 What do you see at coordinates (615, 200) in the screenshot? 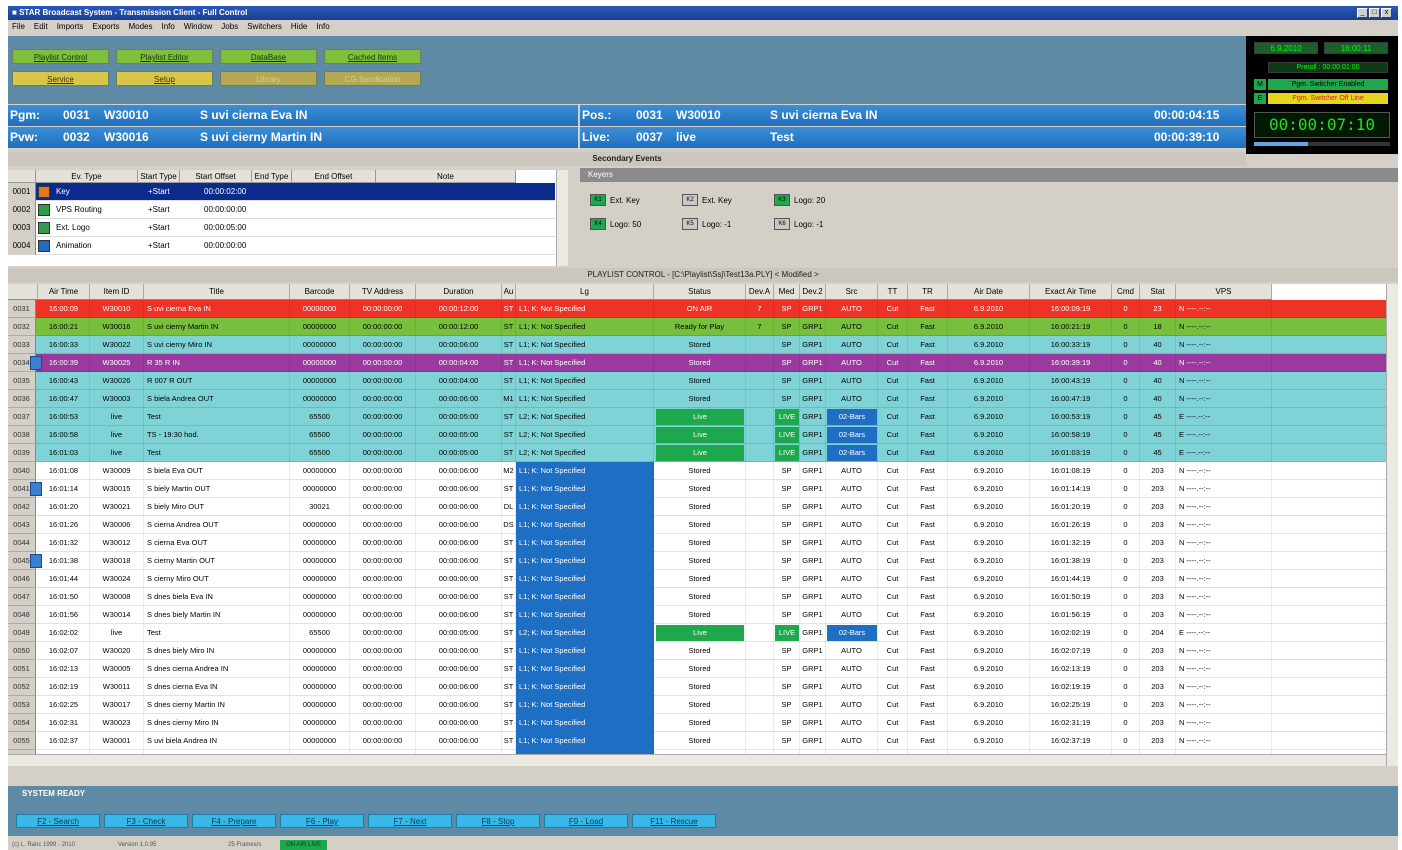
I see `keyer-toggle: K1 Ext. Key` at bounding box center [615, 200].